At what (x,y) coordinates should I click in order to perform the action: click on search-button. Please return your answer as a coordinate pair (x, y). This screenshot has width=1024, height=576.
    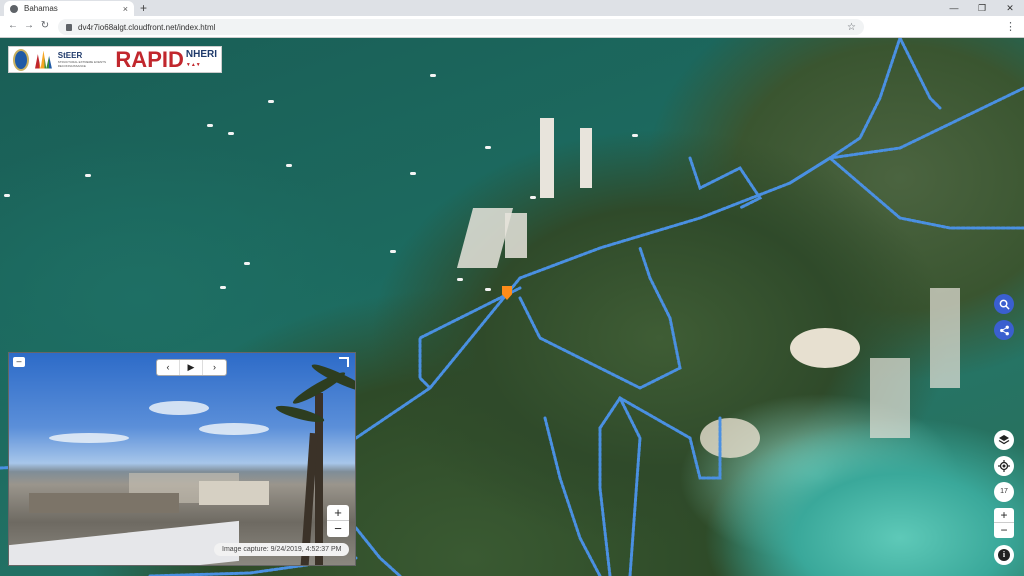
    Looking at the image, I should click on (1004, 304).